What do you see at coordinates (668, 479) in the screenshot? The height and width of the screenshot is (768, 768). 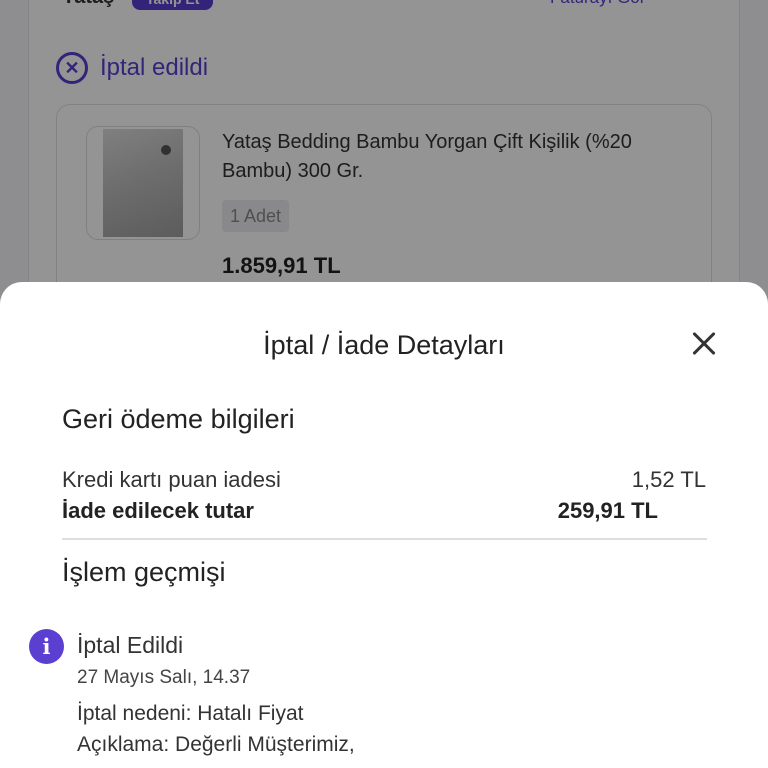 I see `refund-row-value: 1,52 TL` at bounding box center [668, 479].